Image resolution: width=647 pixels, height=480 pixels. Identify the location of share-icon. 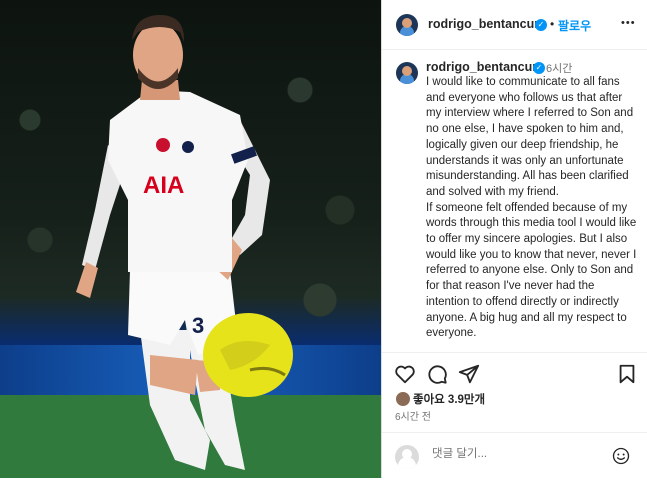
(469, 374).